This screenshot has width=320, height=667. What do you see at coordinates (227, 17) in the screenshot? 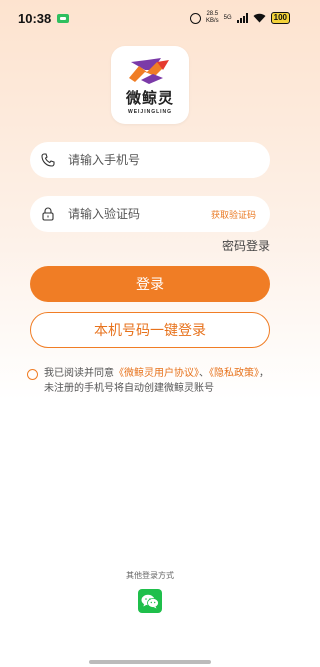
I see `network-type: 5G` at bounding box center [227, 17].